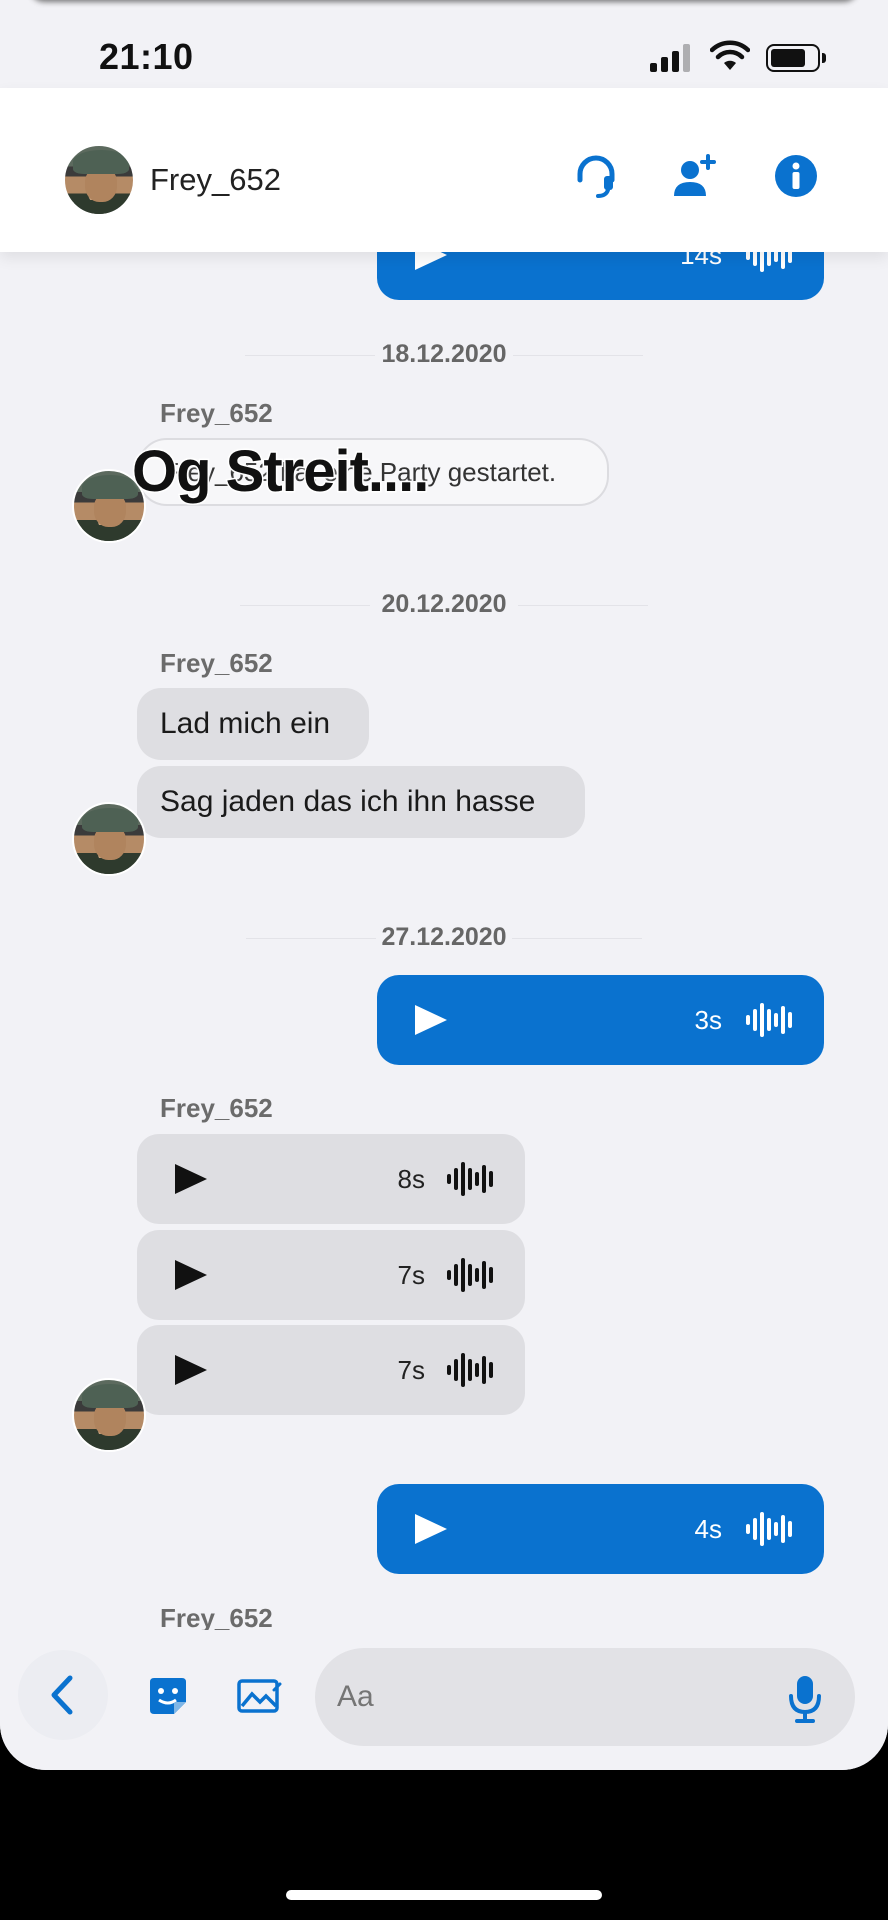 The image size is (888, 1920). I want to click on message-input, so click(585, 1697).